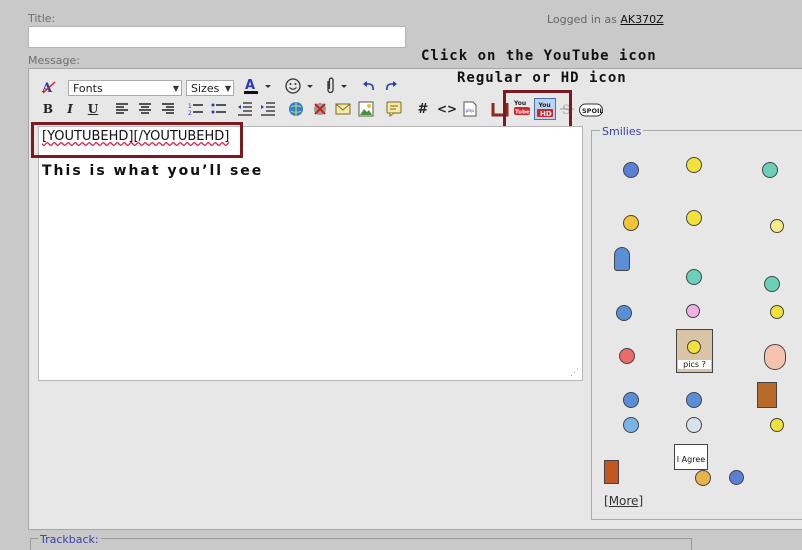 This screenshot has width=802, height=550. I want to click on font-style-icon: A, so click(49, 87).